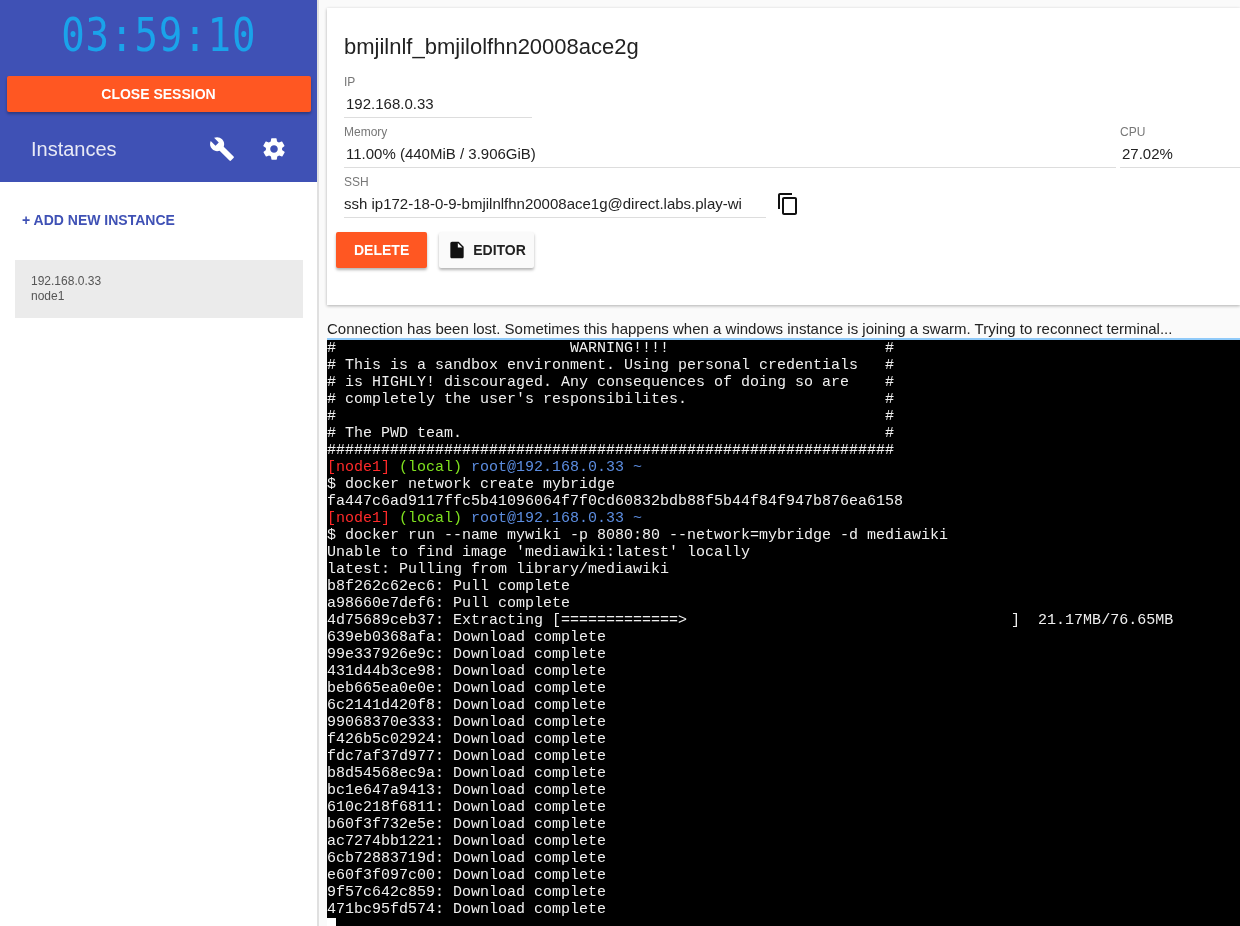 This screenshot has height=926, width=1240. What do you see at coordinates (611, 348) in the screenshot?
I see `terminal-line: # WARNING!!!! #` at bounding box center [611, 348].